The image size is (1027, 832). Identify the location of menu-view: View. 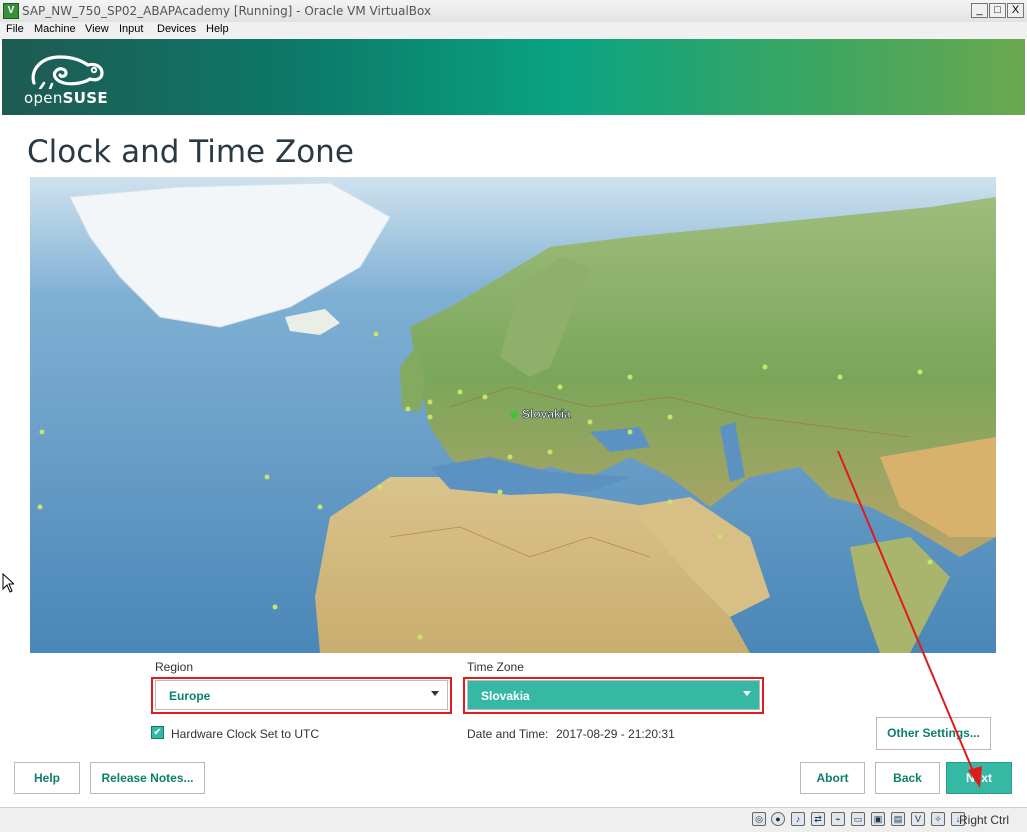
(97, 29).